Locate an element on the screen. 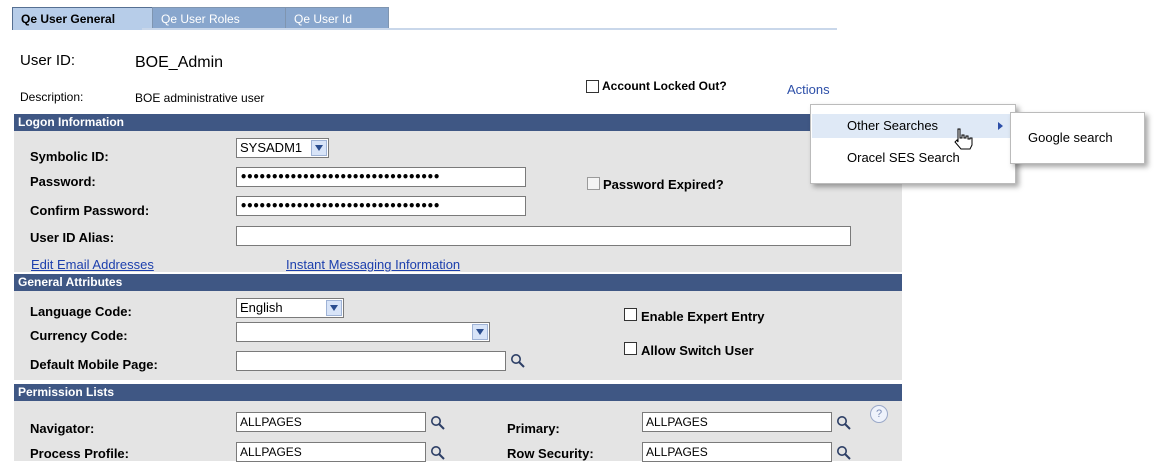 This screenshot has width=1161, height=462. tab-qe-user-id: Qe User Id is located at coordinates (337, 18).